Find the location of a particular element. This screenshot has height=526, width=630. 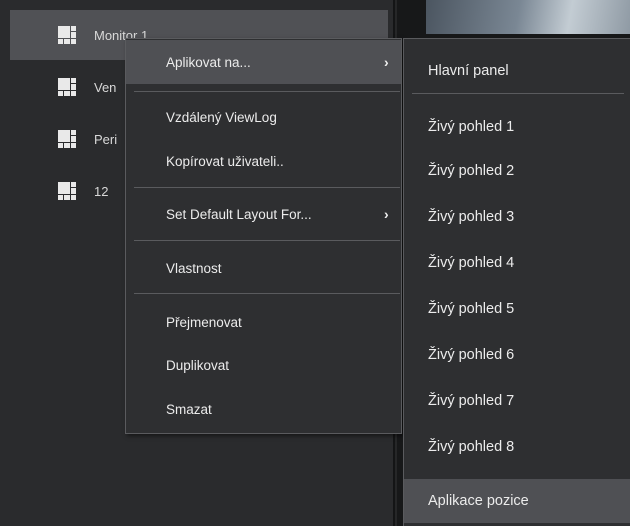

submenu-item-live-view-1: Živý pohled 1 is located at coordinates (517, 127).